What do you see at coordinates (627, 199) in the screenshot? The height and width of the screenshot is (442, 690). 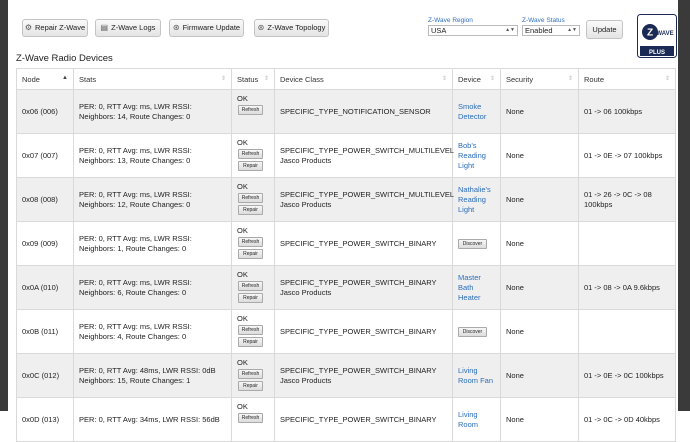 I see `route-cell: 01 -> 26 -> 0C -> 08 100kbps` at bounding box center [627, 199].